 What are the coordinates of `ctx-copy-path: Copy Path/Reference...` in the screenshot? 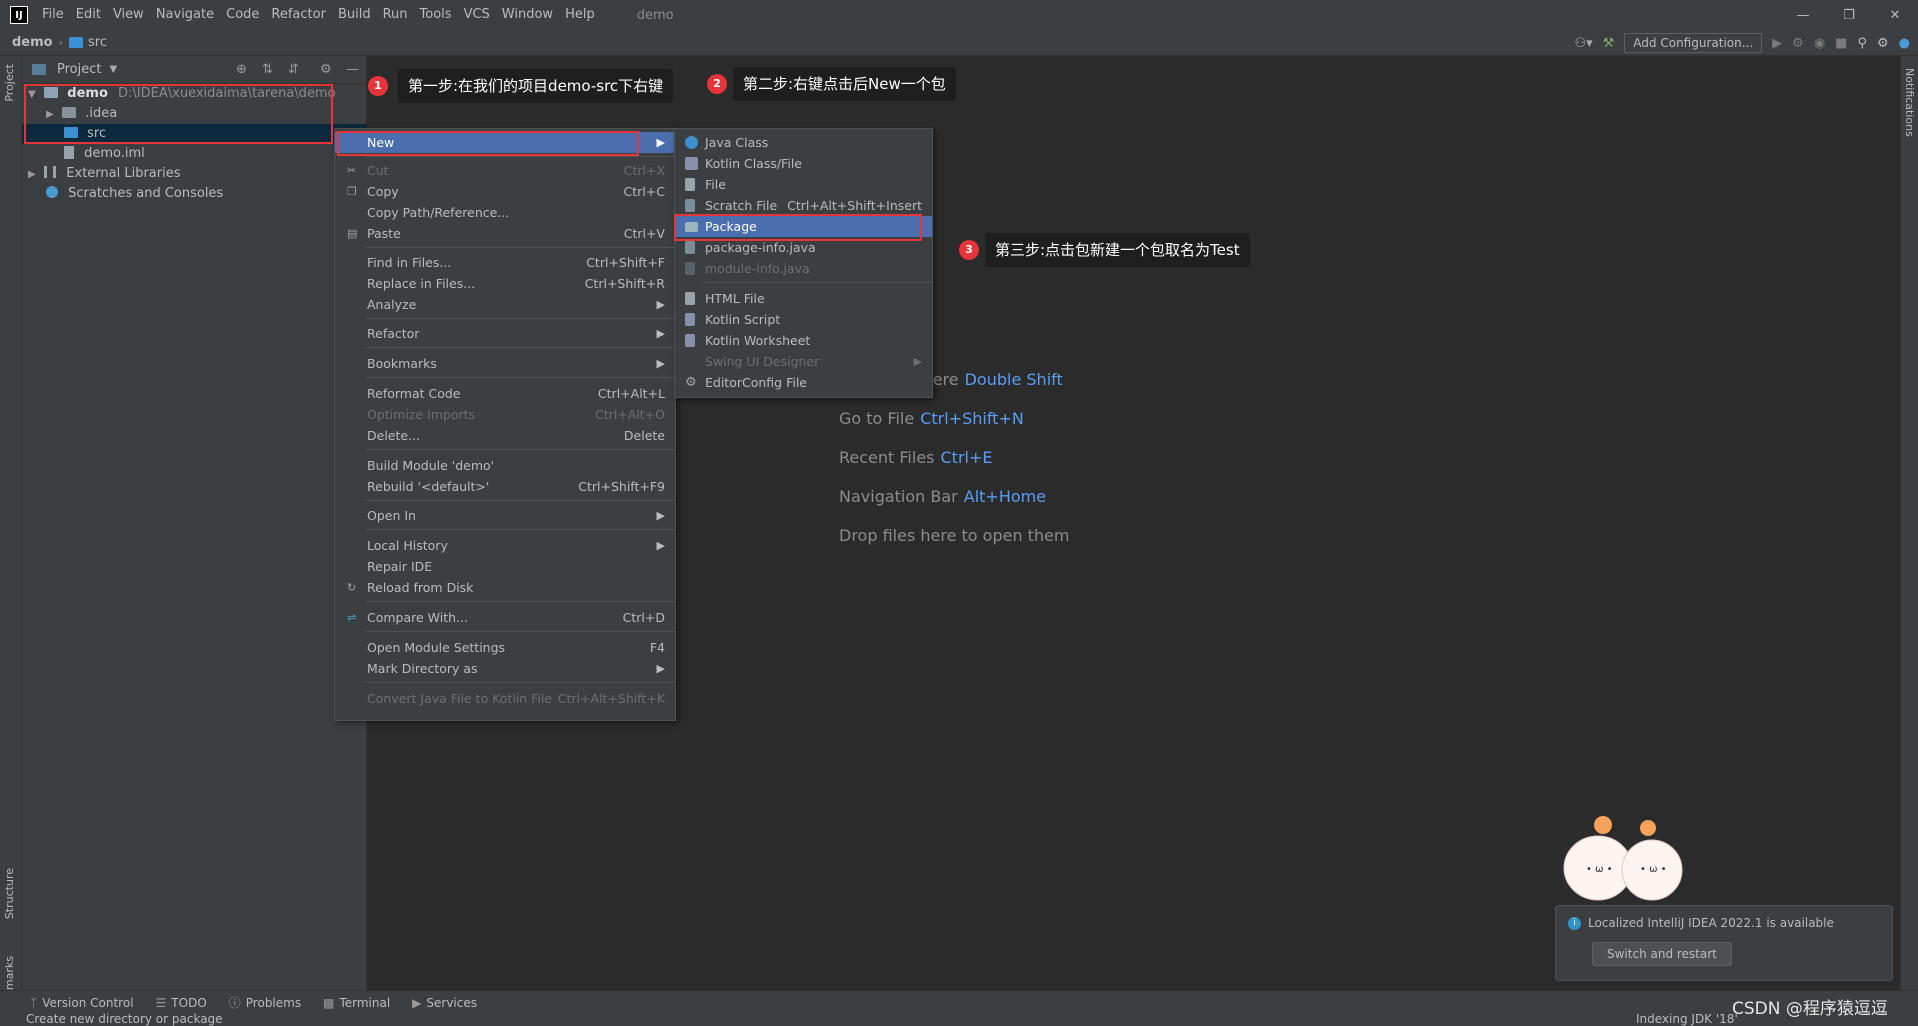 It's located at (505, 212).